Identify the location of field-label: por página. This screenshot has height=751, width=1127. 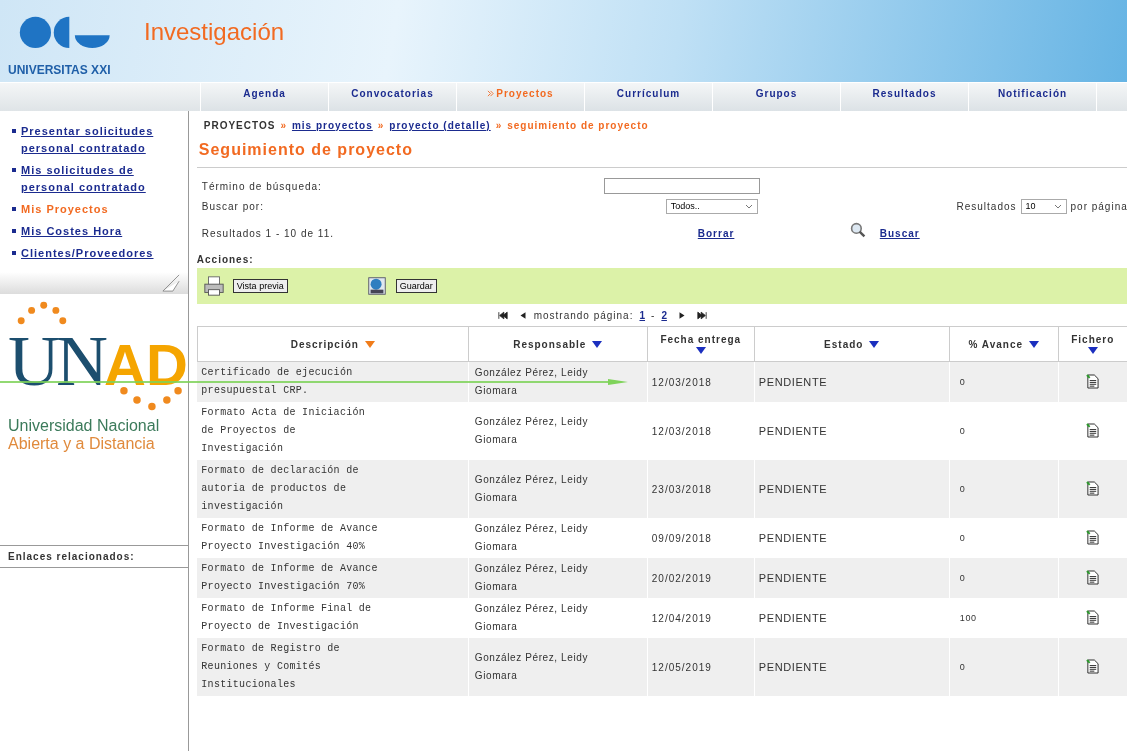
(1098, 206).